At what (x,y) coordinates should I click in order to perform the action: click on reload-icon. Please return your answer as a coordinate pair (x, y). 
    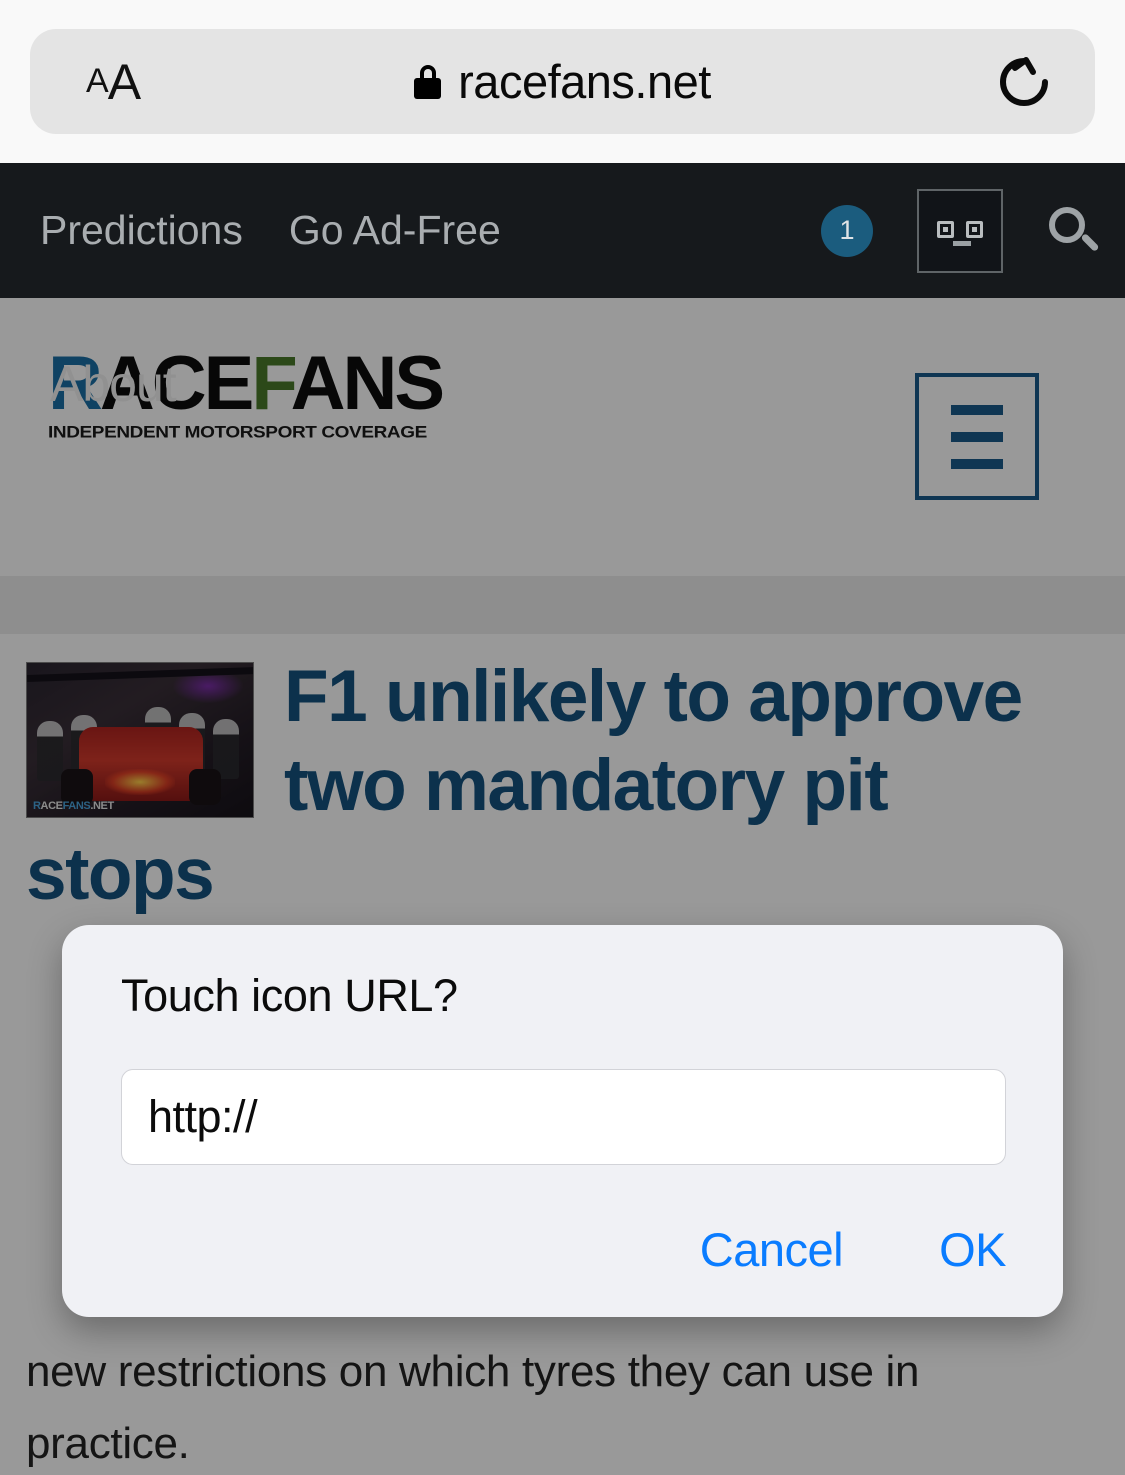
    Looking at the image, I should click on (1024, 81).